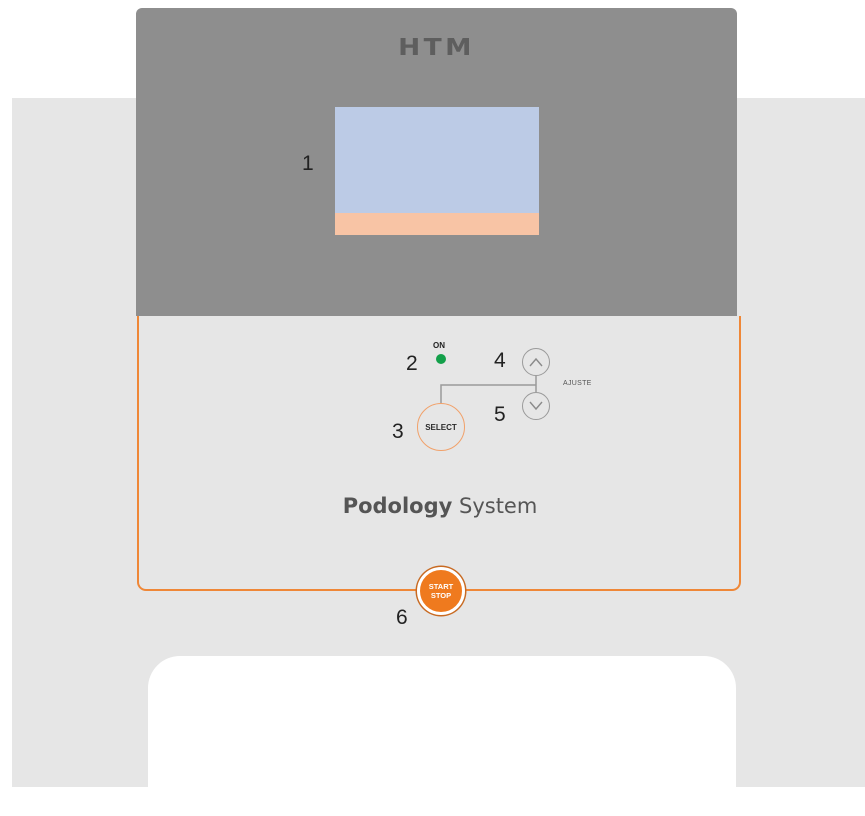  What do you see at coordinates (397, 506) in the screenshot?
I see `product-name-bold: Podology` at bounding box center [397, 506].